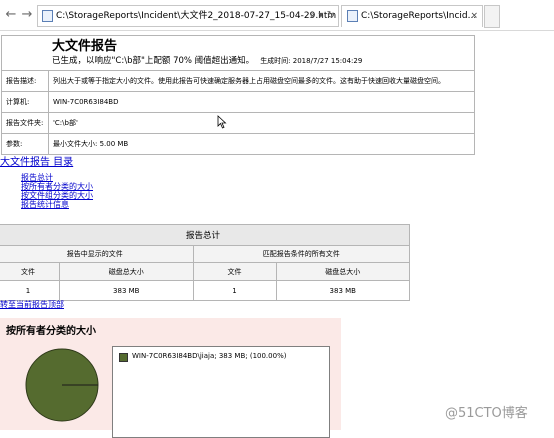 The image size is (554, 438). Describe the element at coordinates (301, 254) in the screenshot. I see `group-all-header: 匹配报告条件的所有文件` at that location.